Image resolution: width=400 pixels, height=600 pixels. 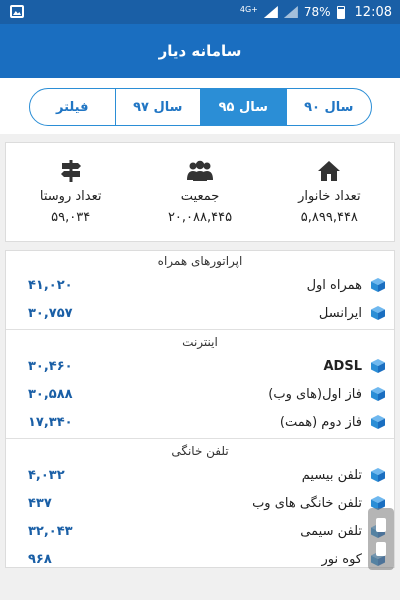 I want to click on stat-population: جمعیت ۲۰,۰۸۸,۴۴۵, so click(x=199, y=192).